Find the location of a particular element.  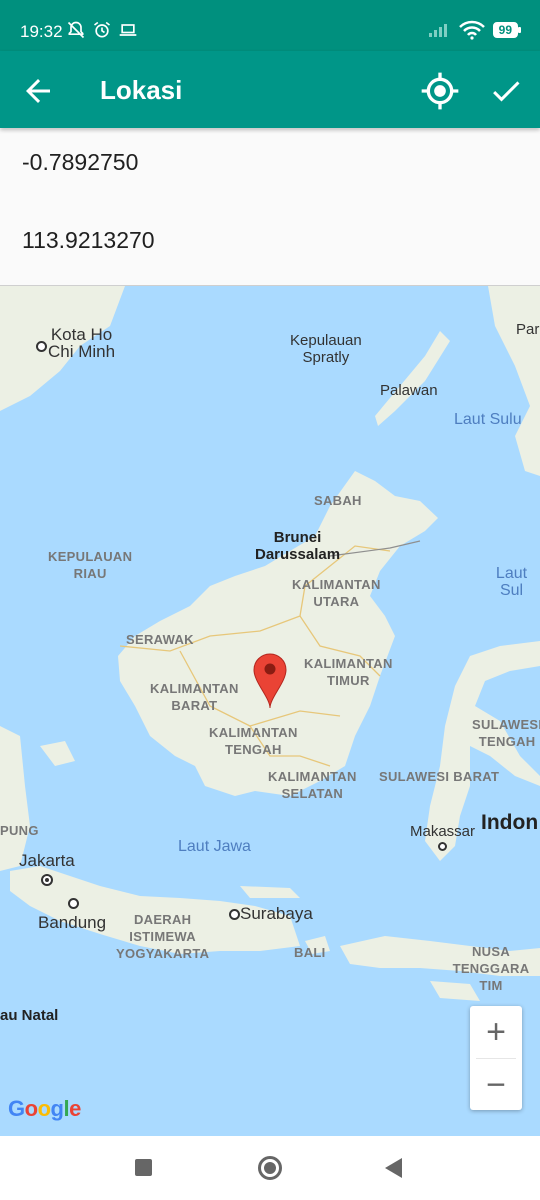

arrow-back-icon is located at coordinates (38, 91).